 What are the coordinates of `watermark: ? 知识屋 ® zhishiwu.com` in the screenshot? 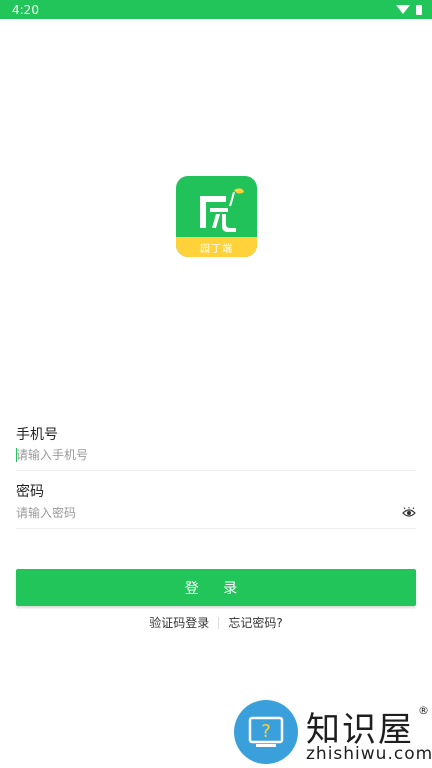 It's located at (333, 734).